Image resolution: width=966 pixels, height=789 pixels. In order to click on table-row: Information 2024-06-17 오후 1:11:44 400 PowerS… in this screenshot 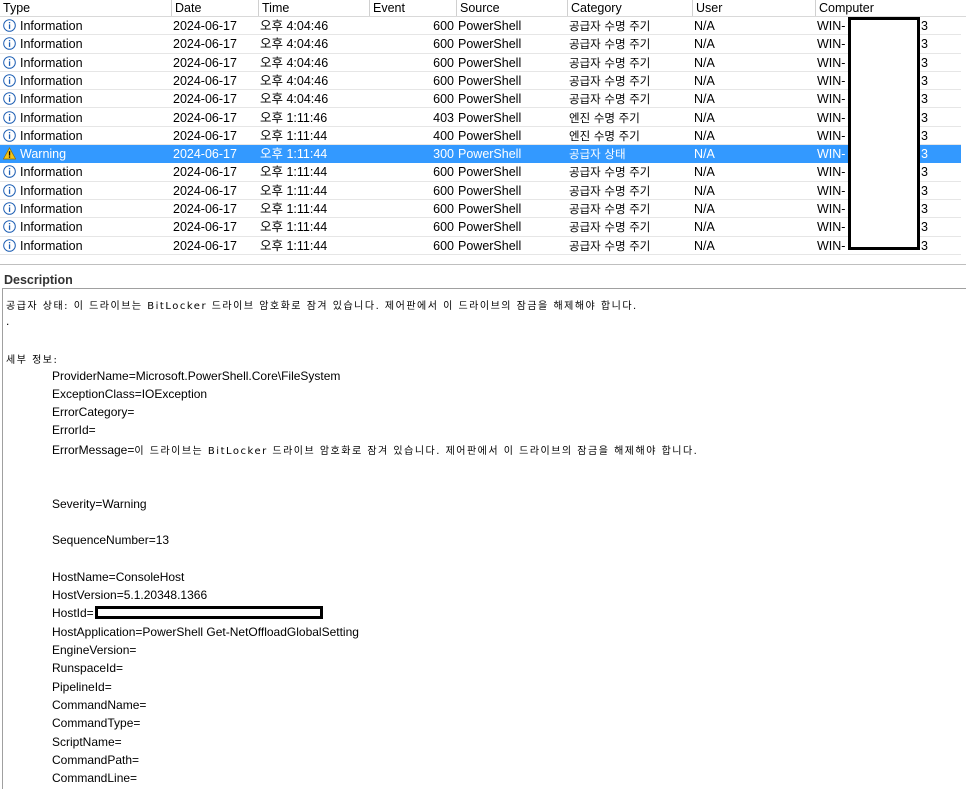, I will do `click(480, 136)`.